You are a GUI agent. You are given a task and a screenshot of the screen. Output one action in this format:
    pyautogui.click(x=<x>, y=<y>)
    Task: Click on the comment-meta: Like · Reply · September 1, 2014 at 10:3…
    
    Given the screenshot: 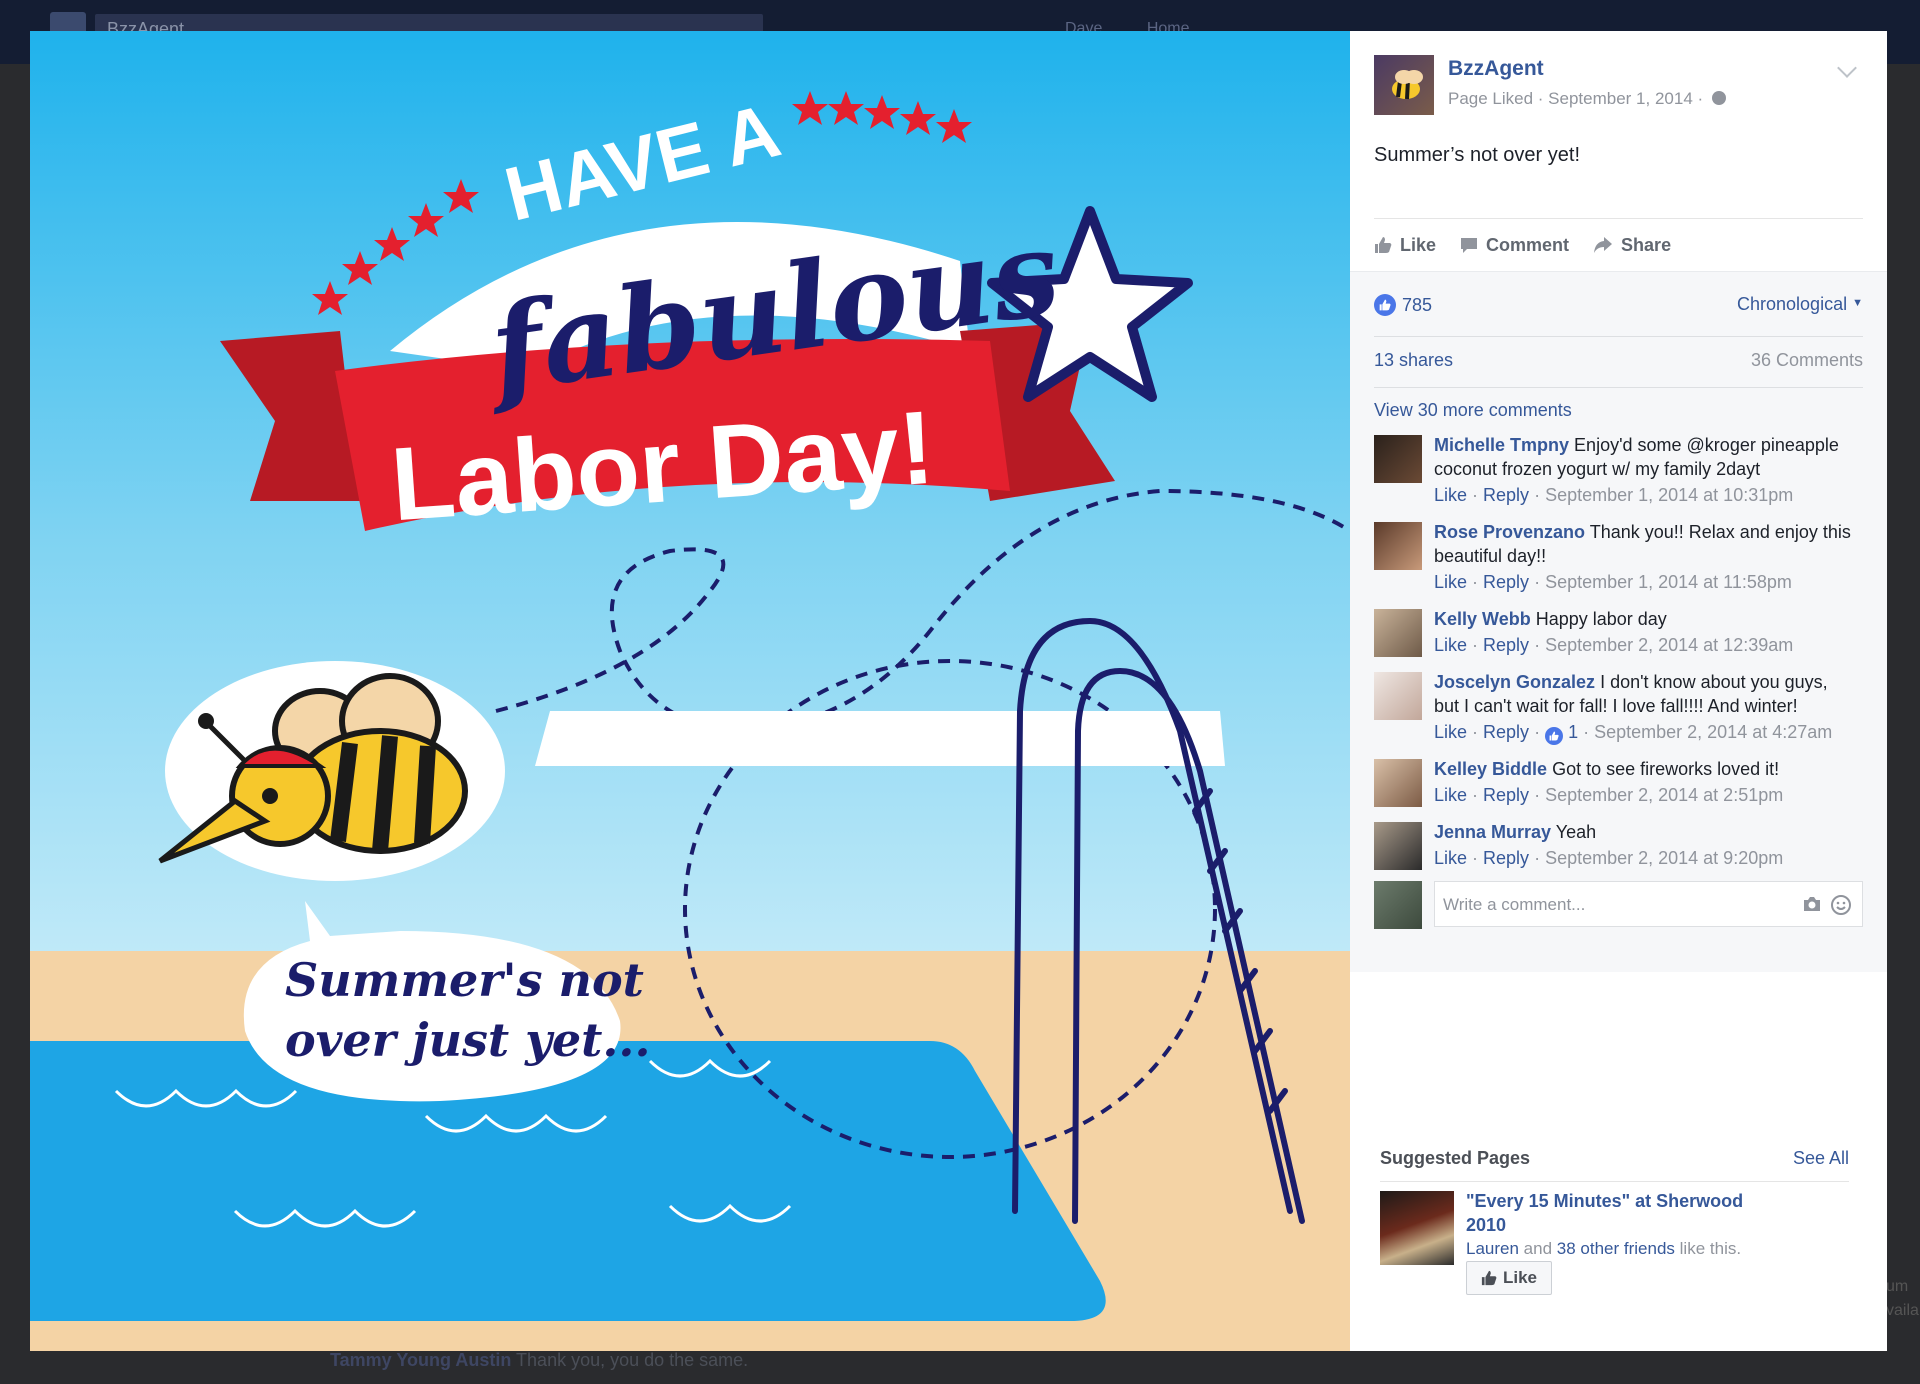 What is the action you would take?
    pyautogui.click(x=1614, y=495)
    